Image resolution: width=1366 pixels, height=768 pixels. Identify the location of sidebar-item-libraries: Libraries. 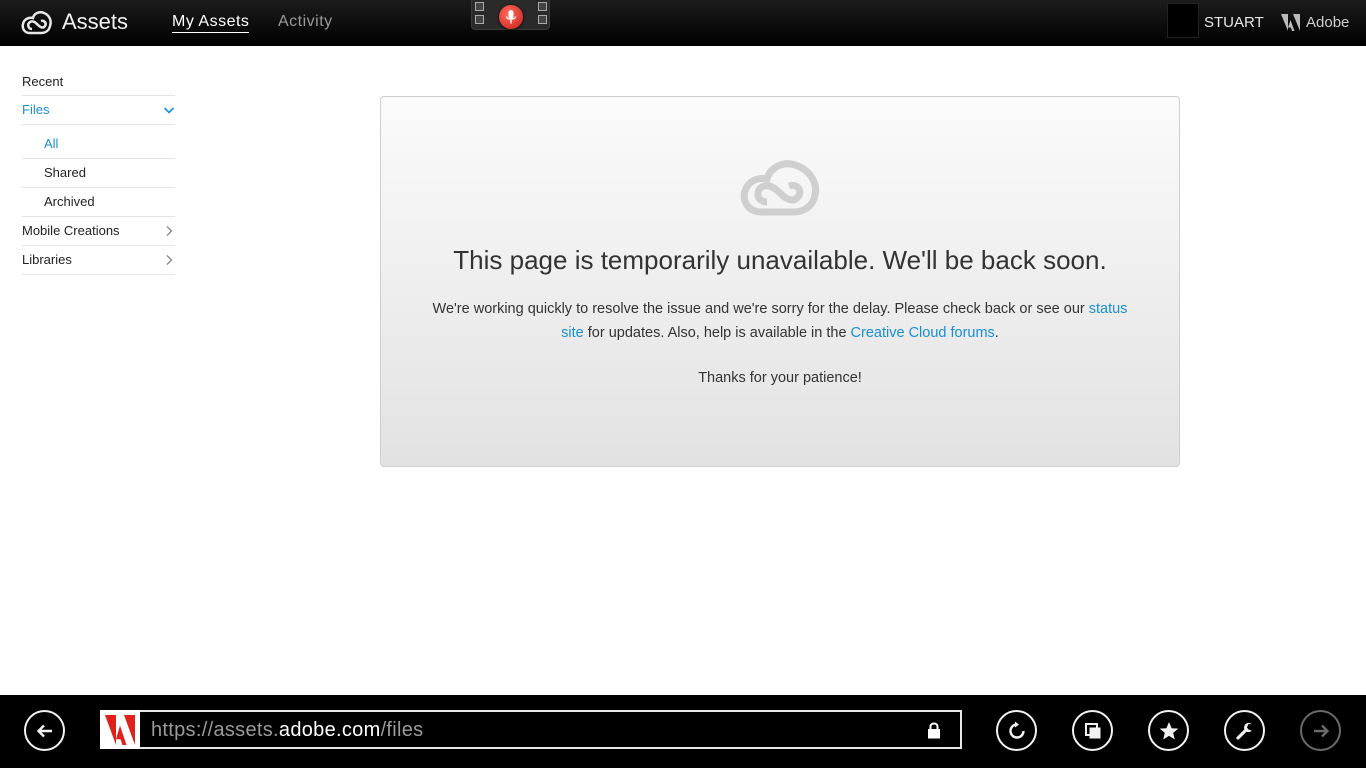
(98, 260).